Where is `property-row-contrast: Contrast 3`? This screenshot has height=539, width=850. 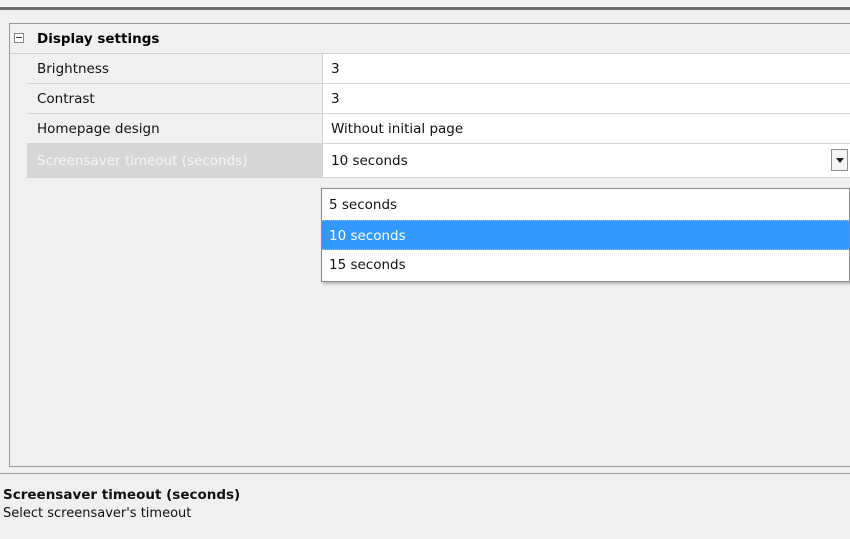
property-row-contrast: Contrast 3 is located at coordinates (430, 99).